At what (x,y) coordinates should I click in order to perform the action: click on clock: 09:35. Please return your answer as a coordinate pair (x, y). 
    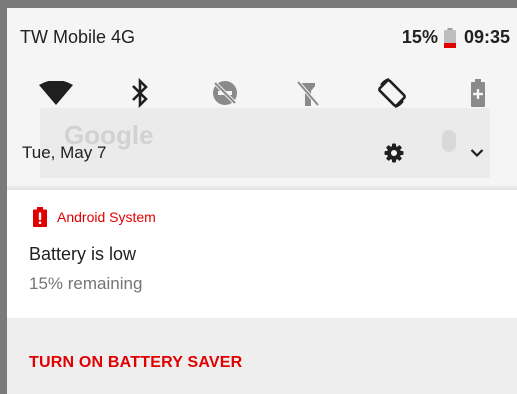
    Looking at the image, I should click on (486, 37).